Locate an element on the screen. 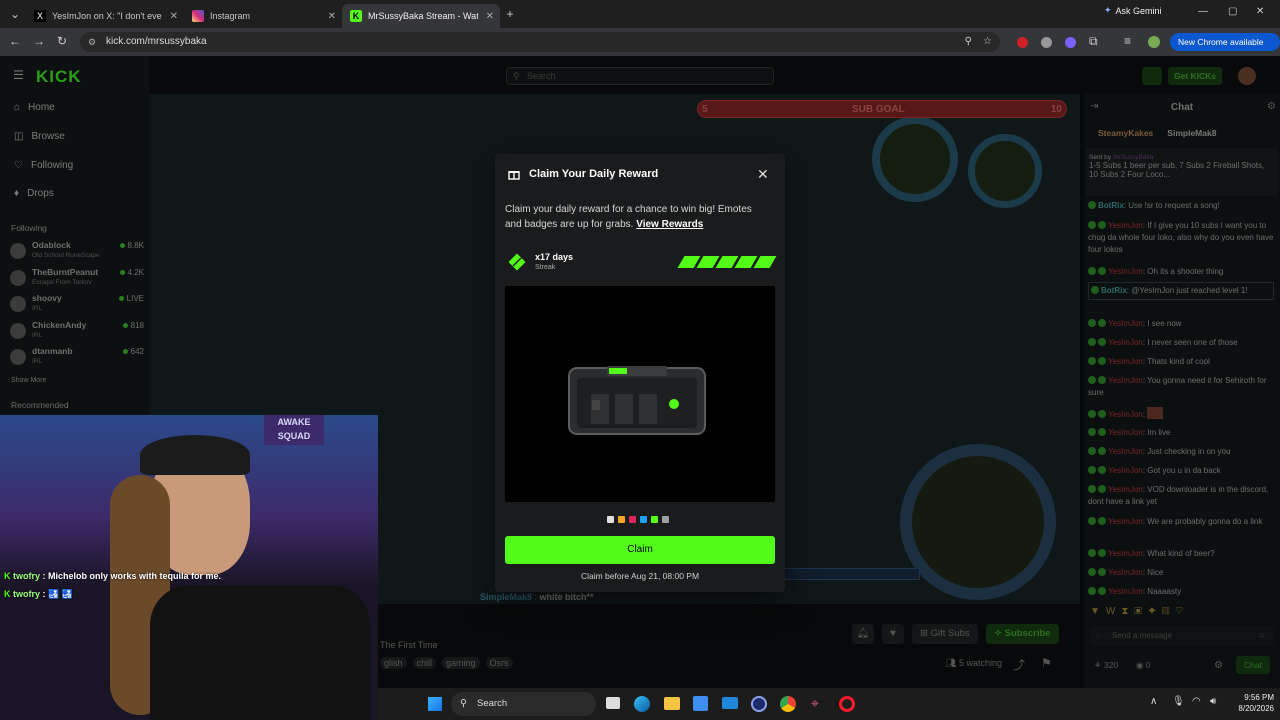  tab-list-icon: ⌄ is located at coordinates (15, 14).